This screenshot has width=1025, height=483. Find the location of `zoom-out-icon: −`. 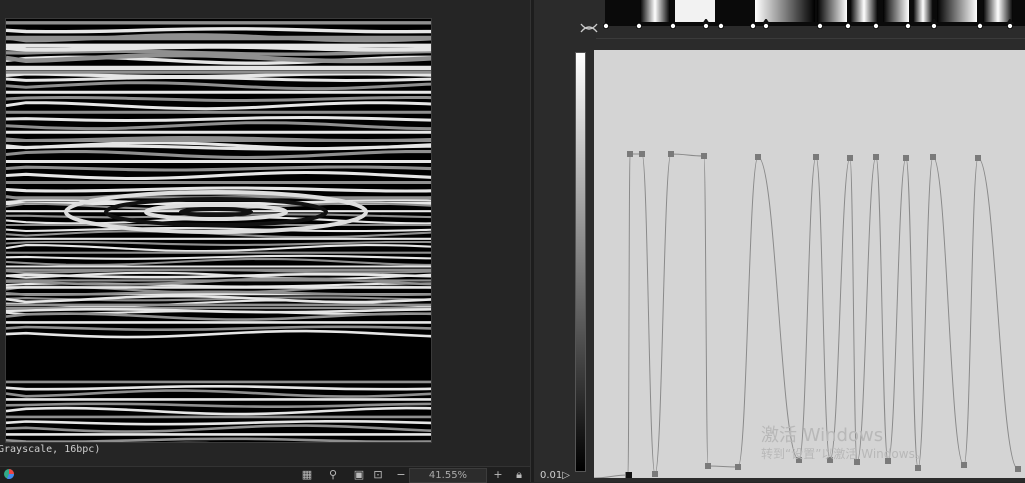

zoom-out-icon: − is located at coordinates (401, 474).